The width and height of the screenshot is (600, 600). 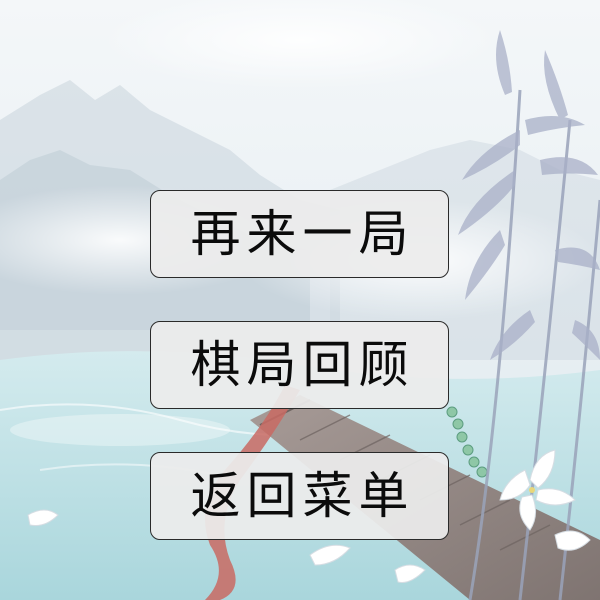 I want to click on back-to-menu-button: 返回菜单, so click(x=299, y=496).